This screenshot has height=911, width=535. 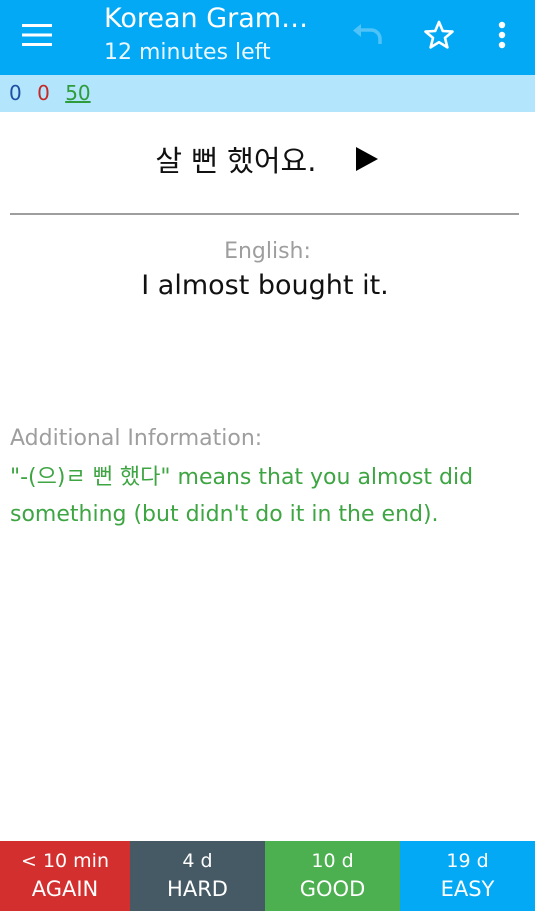 I want to click on hamburger-menu-icon, so click(x=37, y=37).